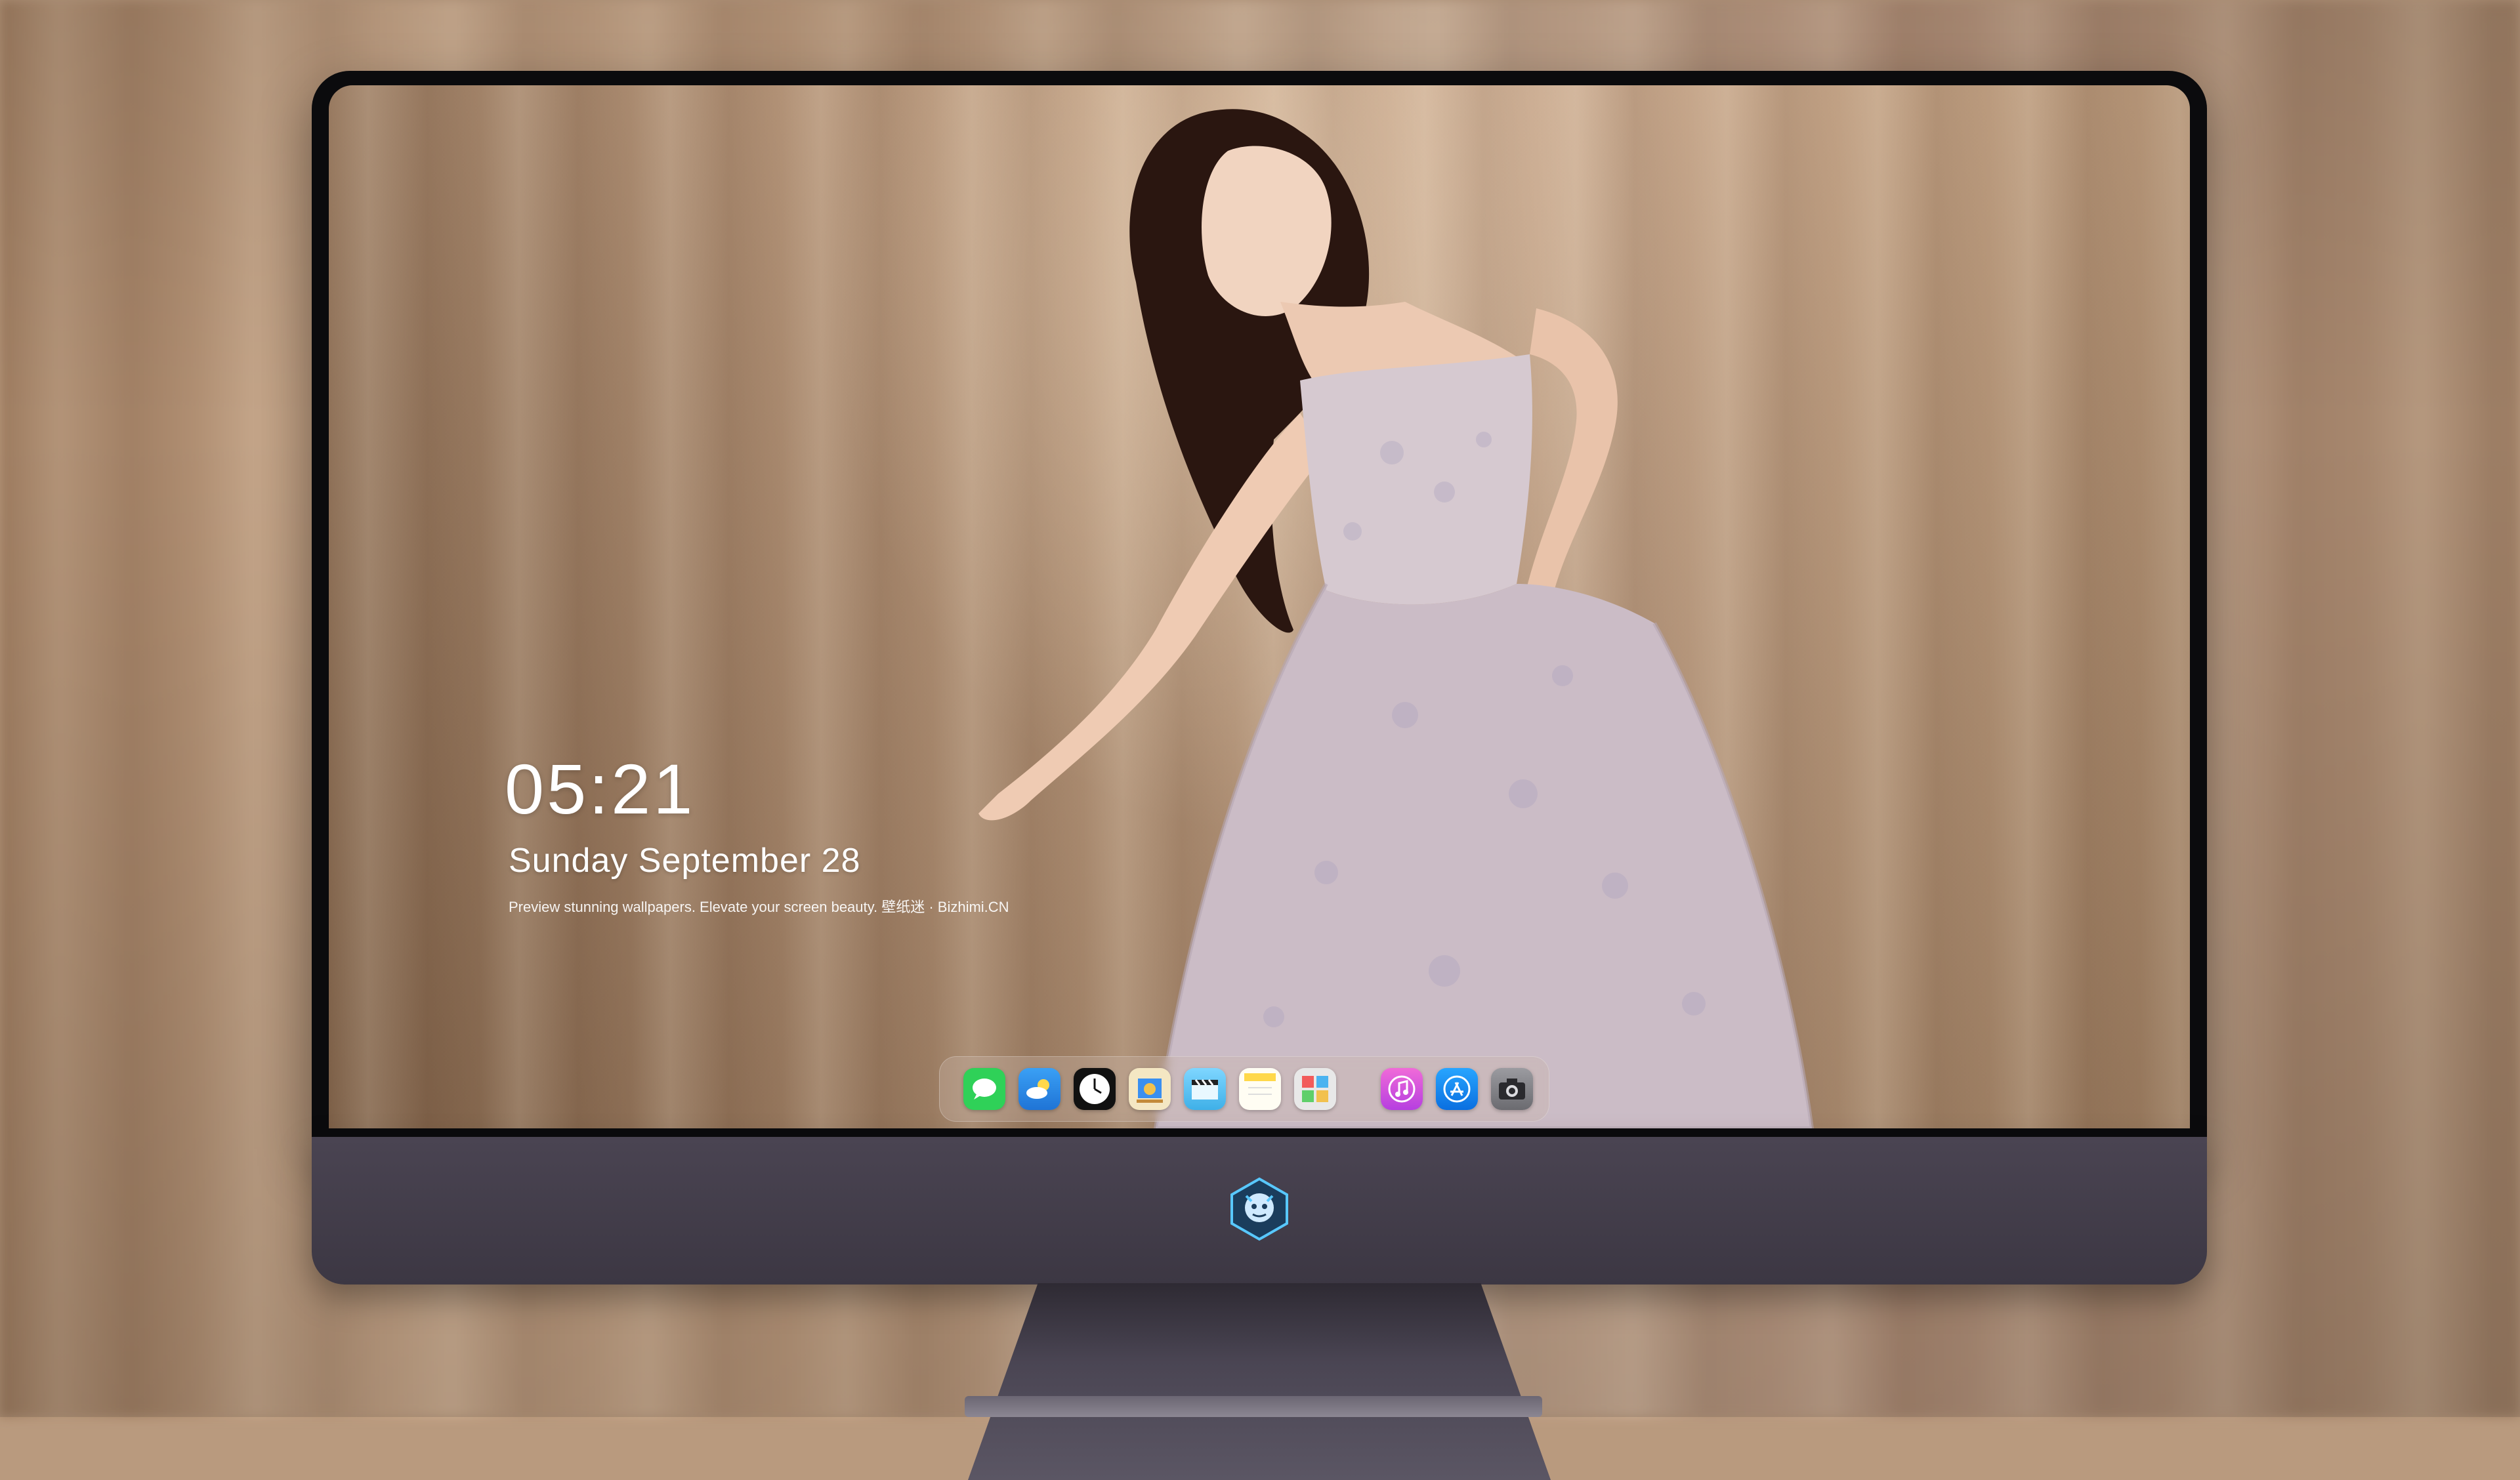 The image size is (2520, 1480). What do you see at coordinates (1259, 1381) in the screenshot?
I see `monitor-stand` at bounding box center [1259, 1381].